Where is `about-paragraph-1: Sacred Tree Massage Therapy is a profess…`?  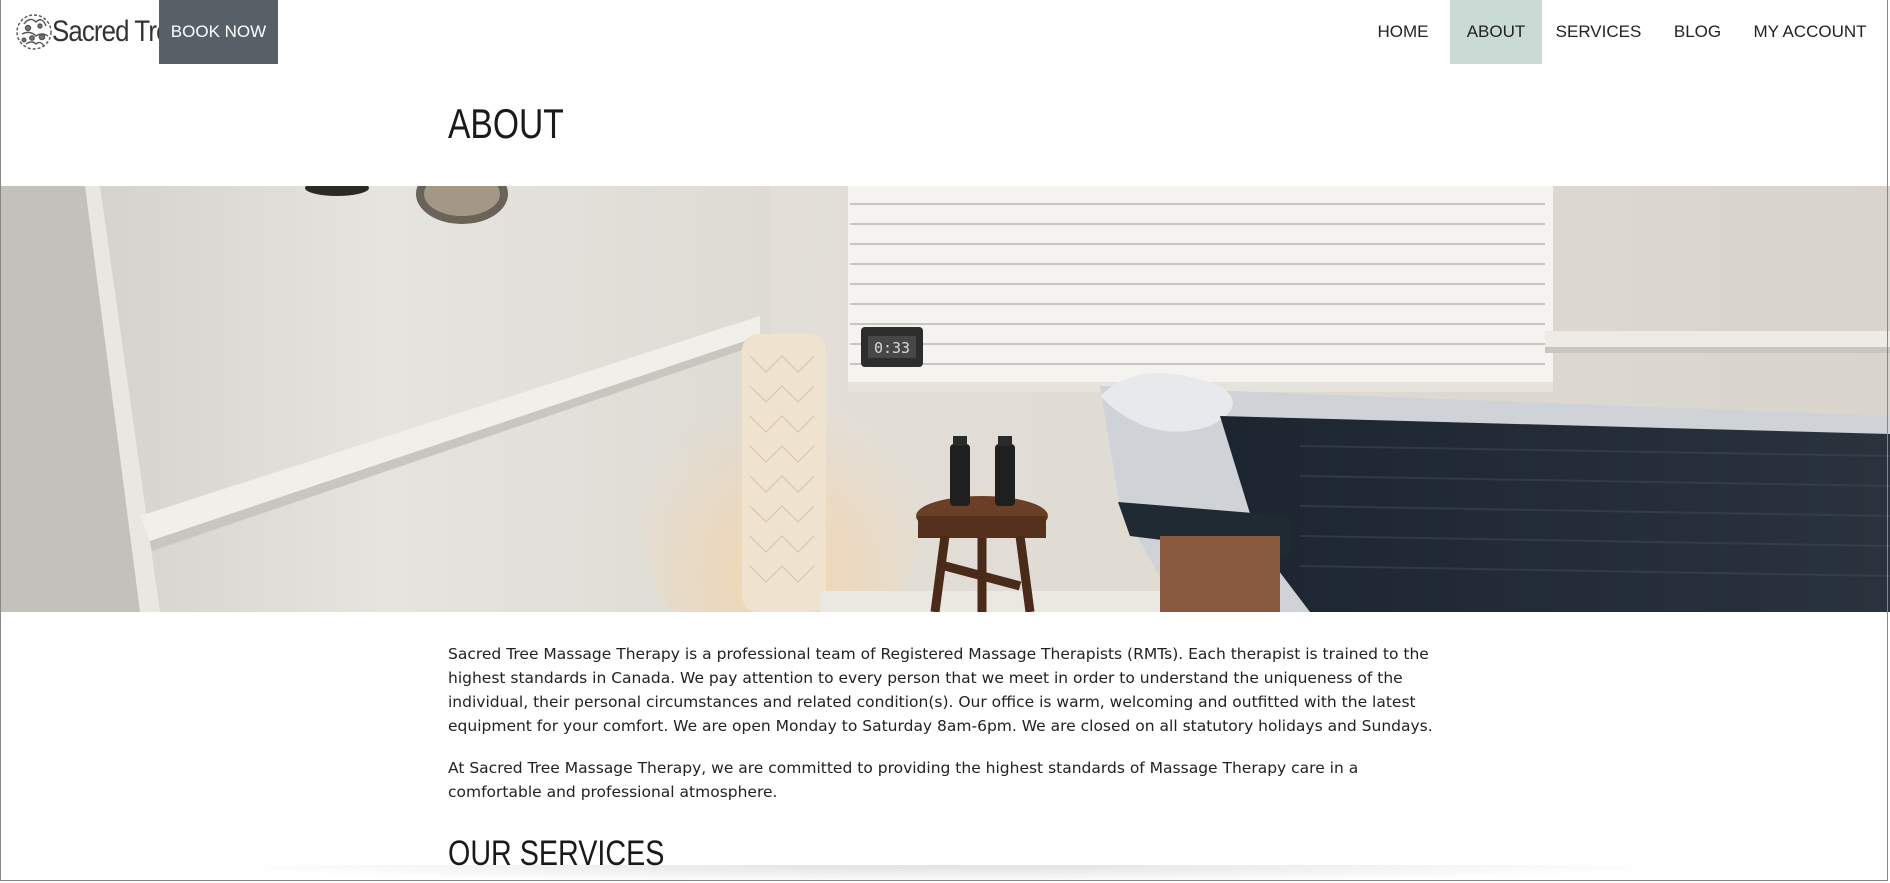 about-paragraph-1: Sacred Tree Massage Therapy is a profess… is located at coordinates (940, 690).